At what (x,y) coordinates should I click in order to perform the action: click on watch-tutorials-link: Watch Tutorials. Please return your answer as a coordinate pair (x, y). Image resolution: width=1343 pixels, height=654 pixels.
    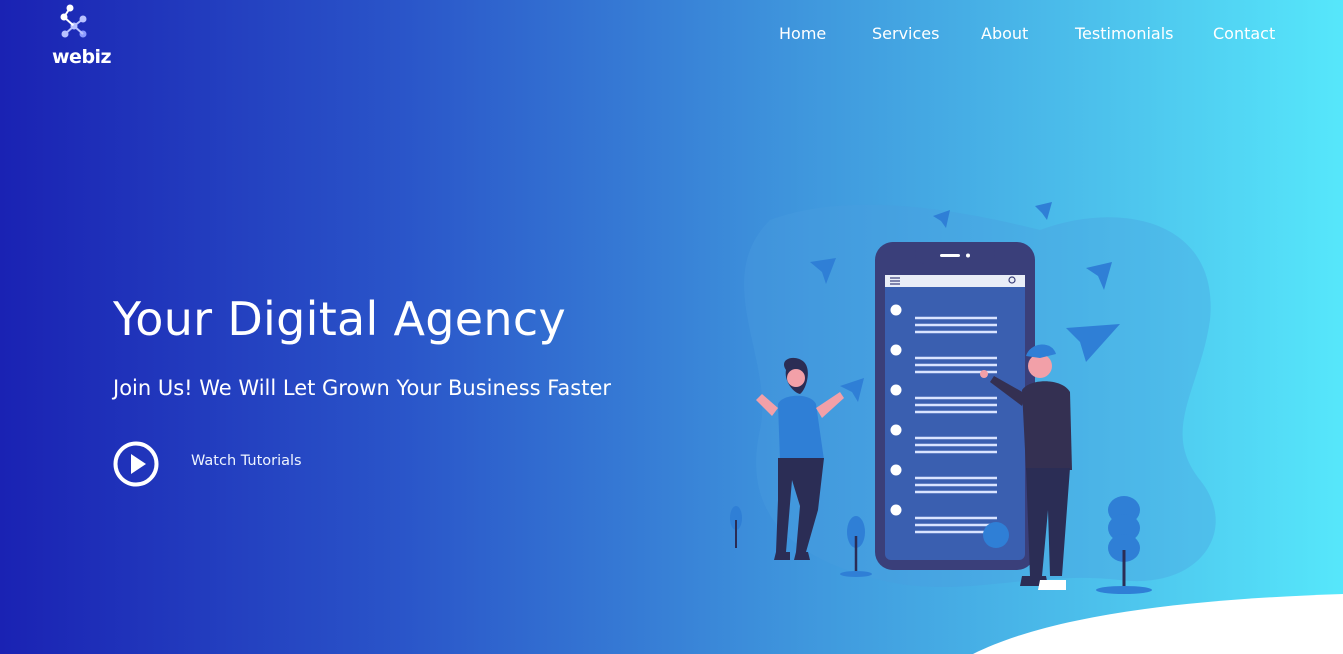
    Looking at the image, I should click on (246, 461).